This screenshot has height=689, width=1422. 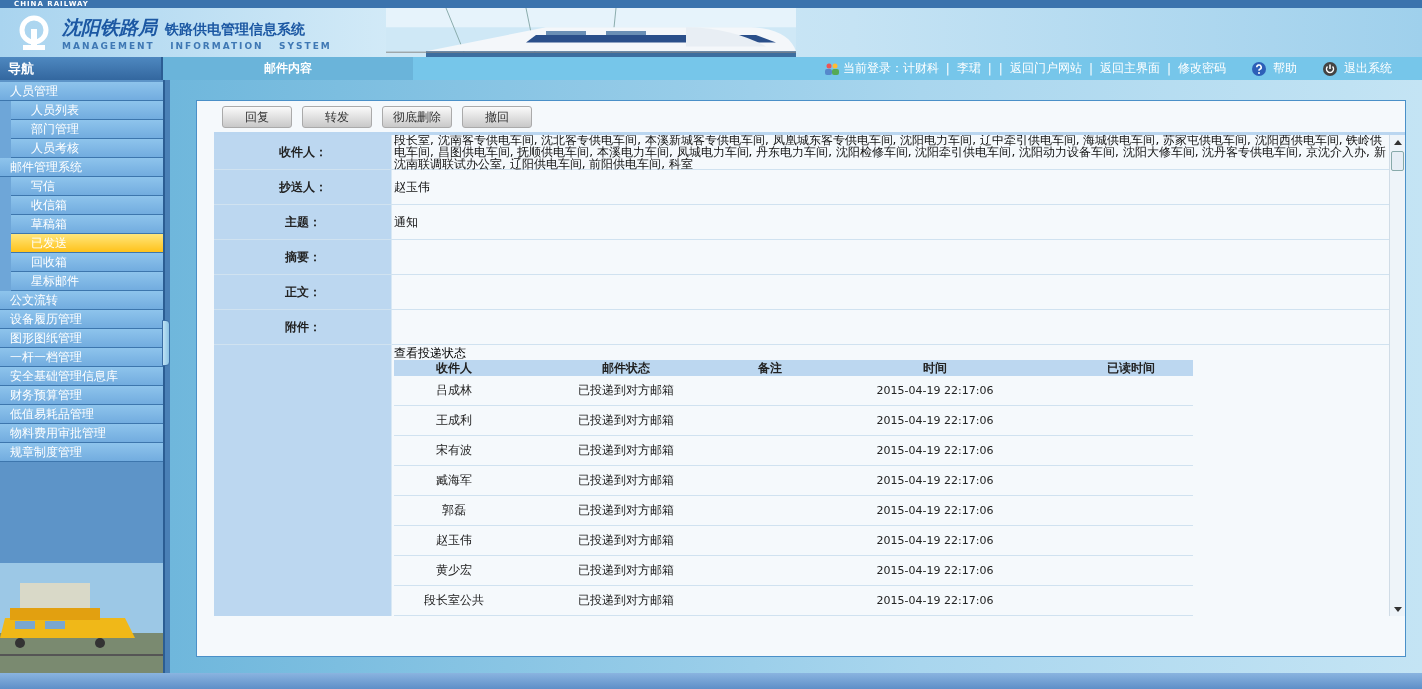 I want to click on toolbar-button: 彻底删除, so click(x=417, y=117).